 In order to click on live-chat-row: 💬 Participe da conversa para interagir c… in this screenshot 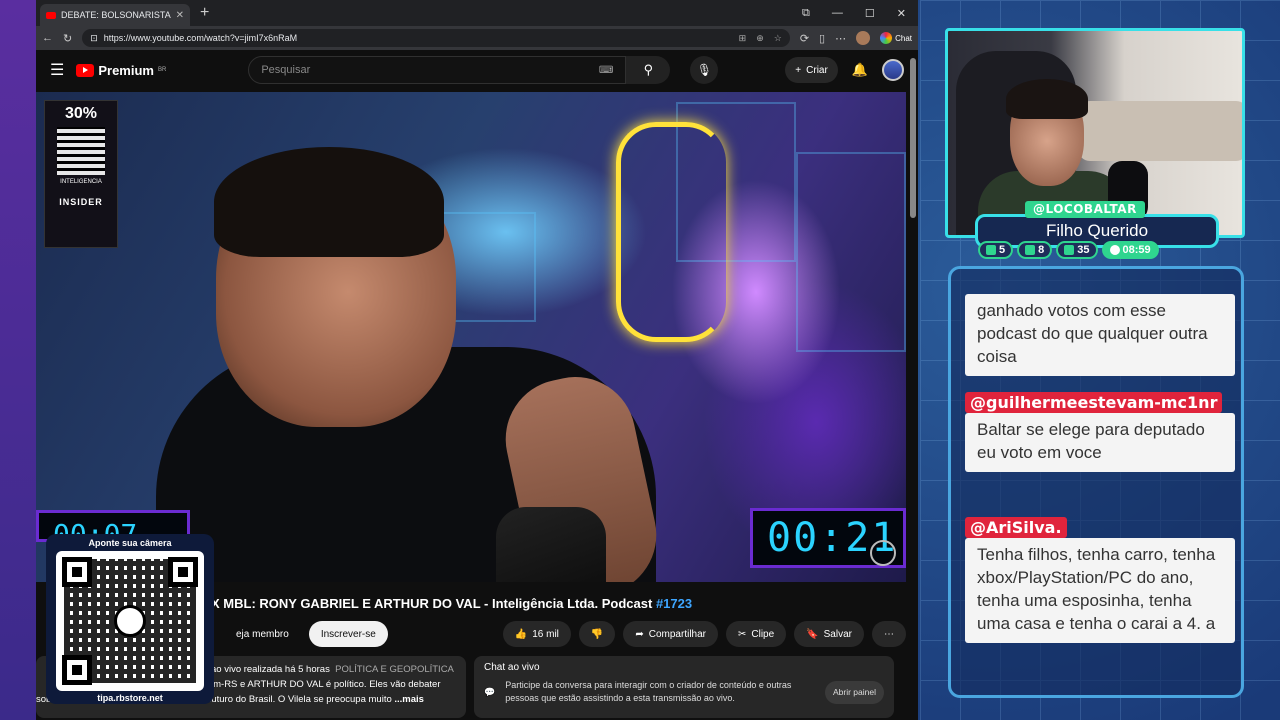, I will do `click(684, 692)`.